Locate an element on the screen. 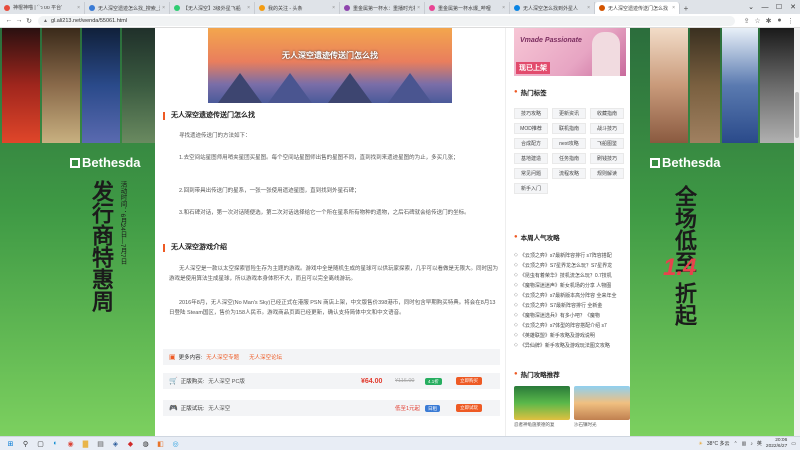 Image resolution: width=800 pixels, height=450 pixels. app-icon: ◆ is located at coordinates (130, 444).